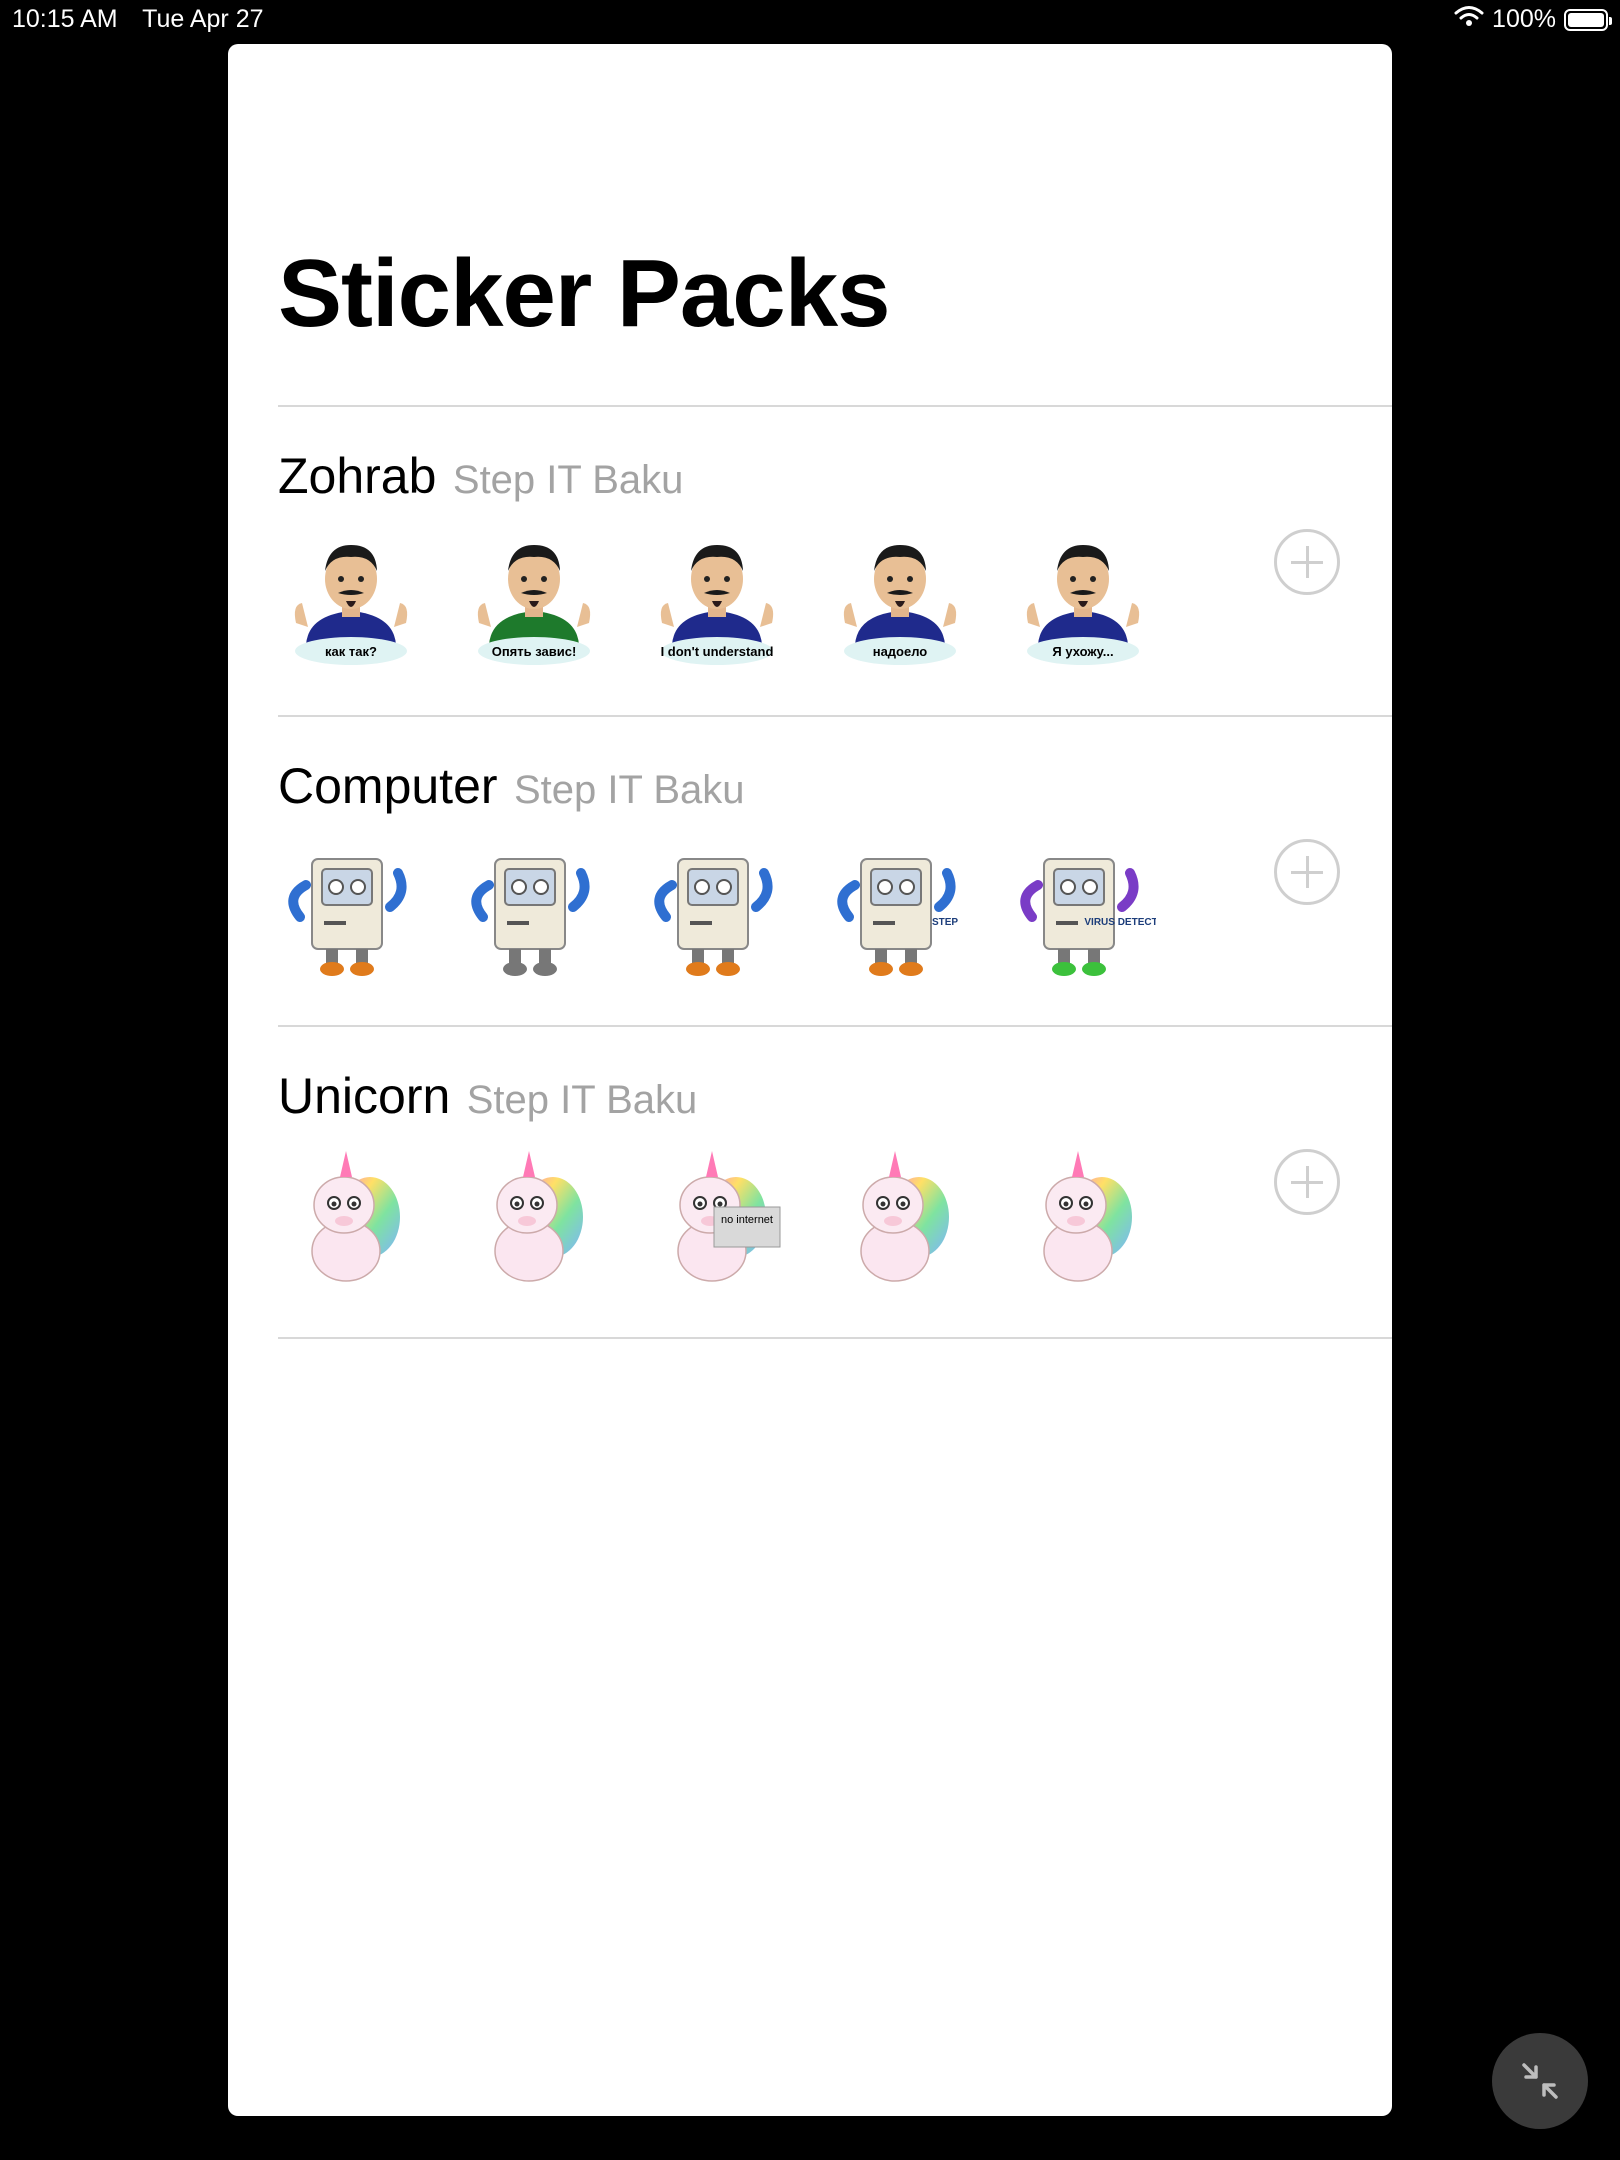 The image size is (1620, 2160). I want to click on sticker-thumbnail: I don't understand, so click(717, 600).